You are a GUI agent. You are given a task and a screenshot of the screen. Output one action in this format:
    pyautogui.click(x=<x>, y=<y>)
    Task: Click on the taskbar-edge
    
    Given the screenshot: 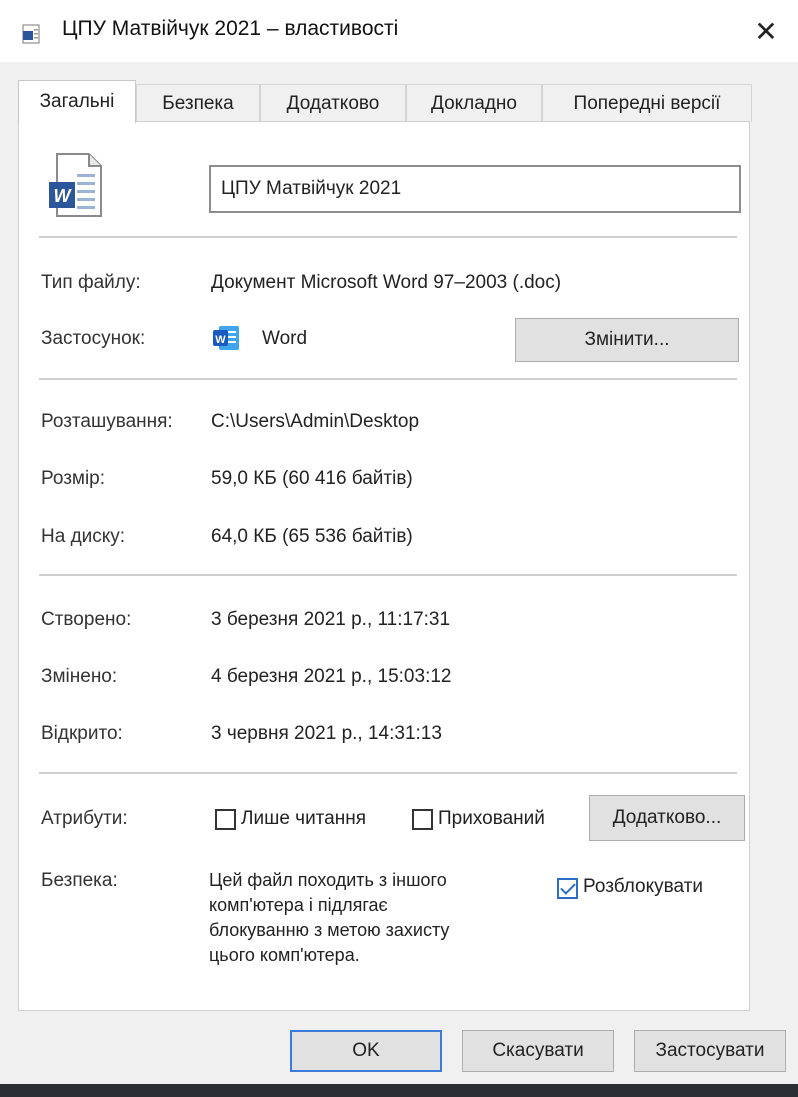 What is the action you would take?
    pyautogui.click(x=399, y=1090)
    